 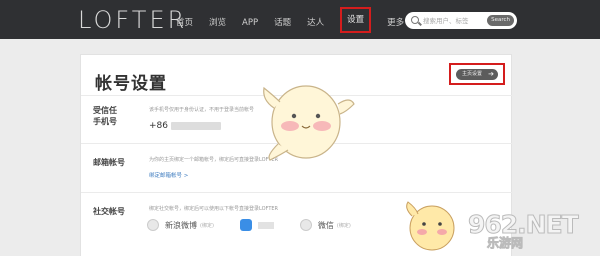 I want to click on social-qq, so click(x=256, y=225).